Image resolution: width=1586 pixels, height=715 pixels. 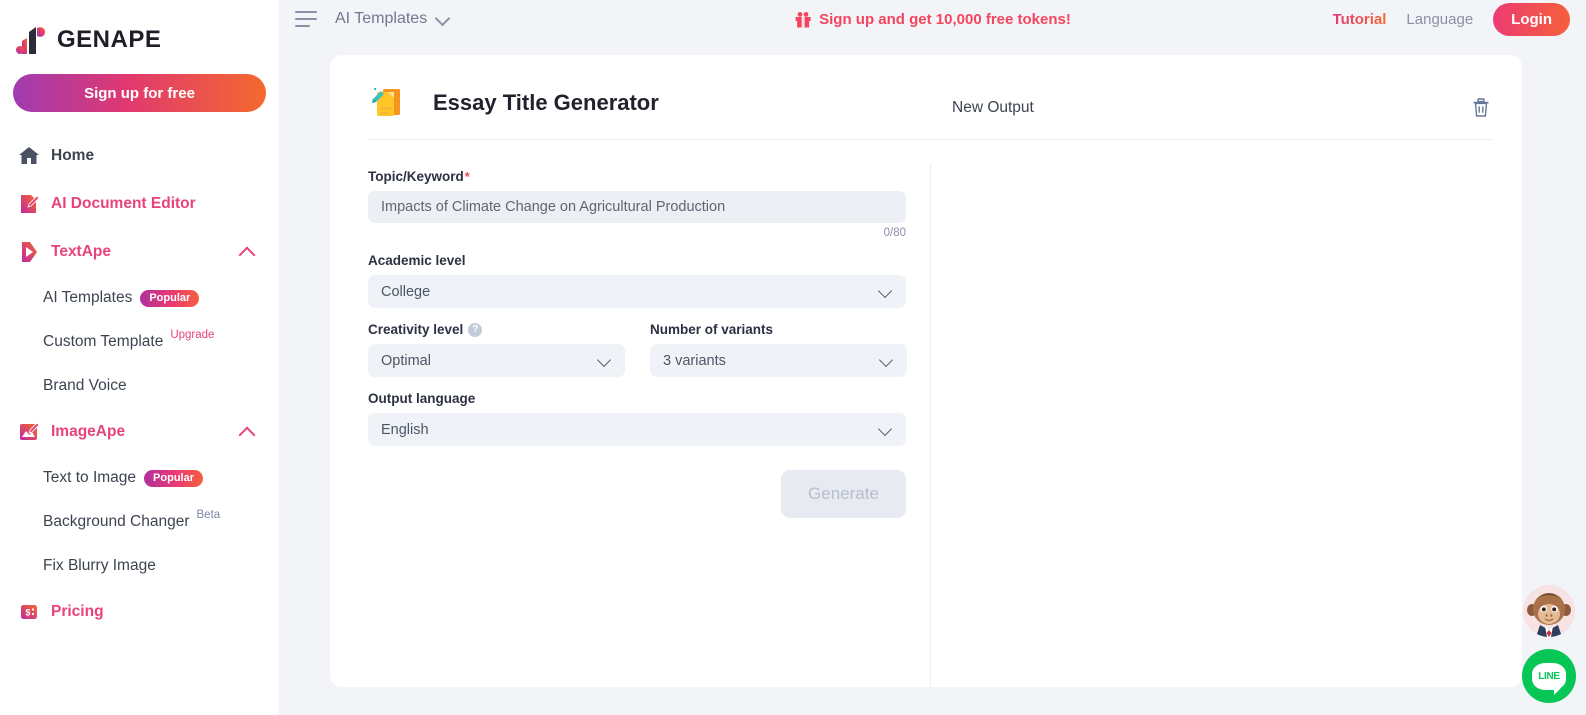 What do you see at coordinates (496, 329) in the screenshot?
I see `creativity-level-label: Creativity level ?` at bounding box center [496, 329].